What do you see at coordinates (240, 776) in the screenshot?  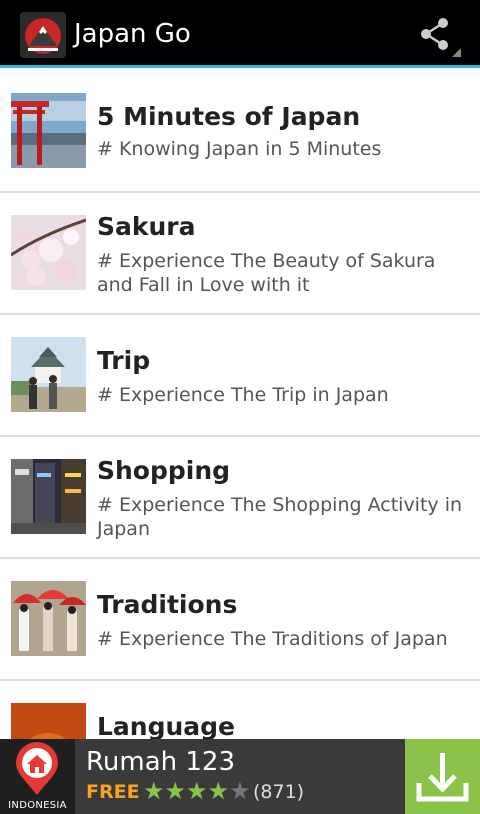 I see `ad-banner: INDONESIA Rumah 123 FREE ★★★★★ (871)` at bounding box center [240, 776].